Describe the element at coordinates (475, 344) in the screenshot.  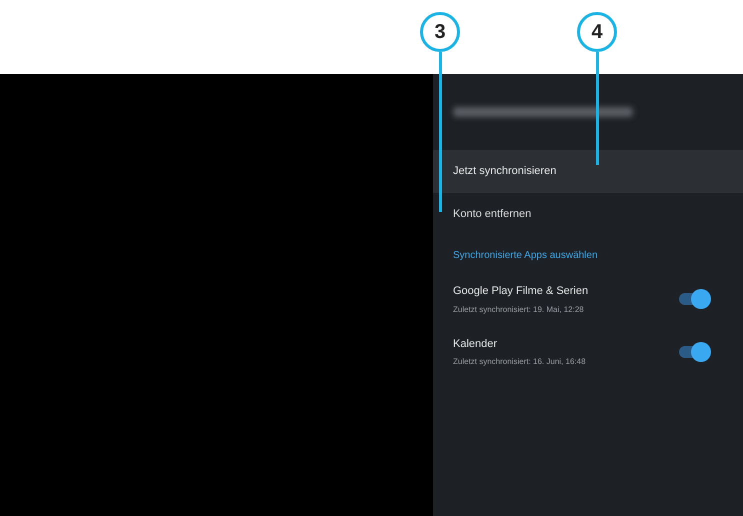
I see `app-name: Kalender` at that location.